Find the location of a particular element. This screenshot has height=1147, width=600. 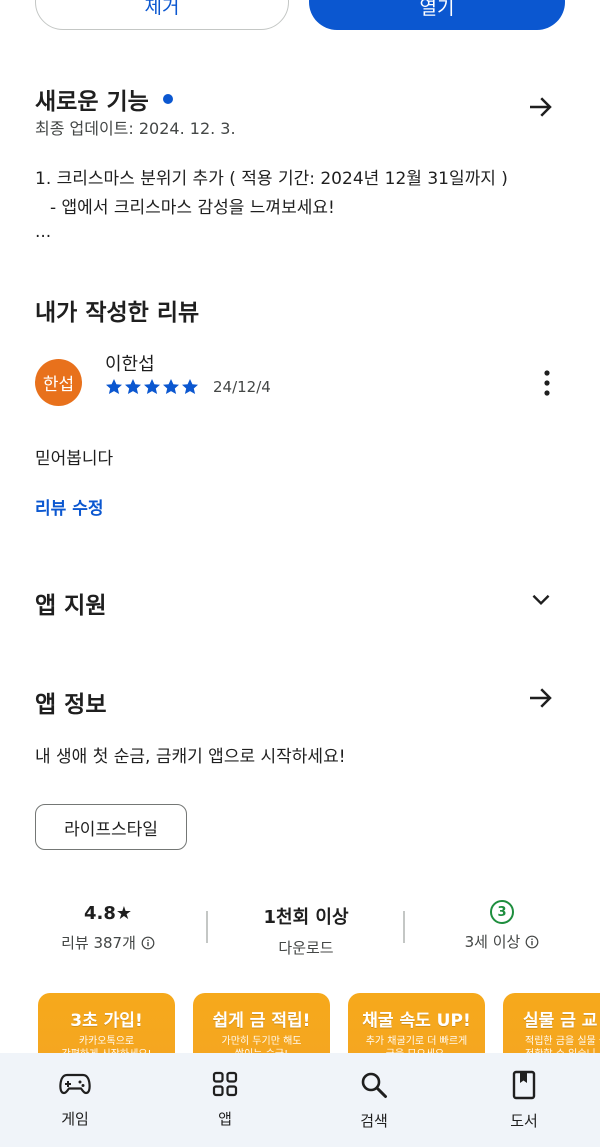

screenshot-title: 3초 가입! is located at coordinates (106, 1021).